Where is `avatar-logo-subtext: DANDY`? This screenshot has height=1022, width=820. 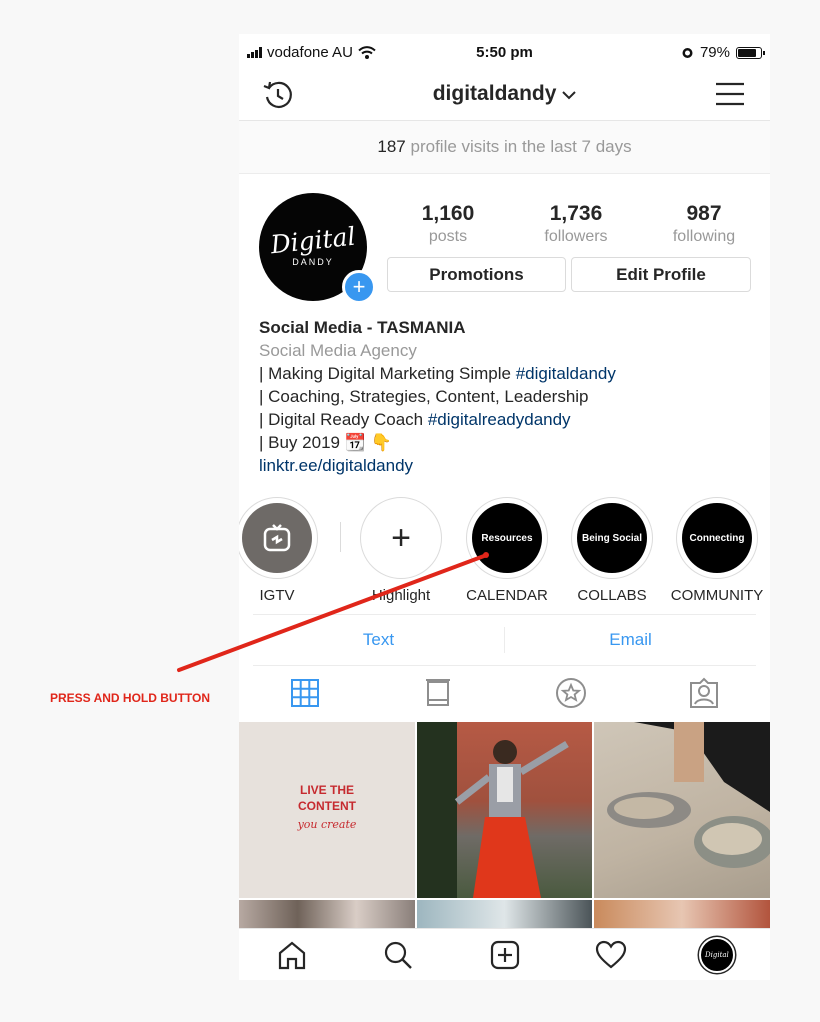
avatar-logo-subtext: DANDY is located at coordinates (313, 262).